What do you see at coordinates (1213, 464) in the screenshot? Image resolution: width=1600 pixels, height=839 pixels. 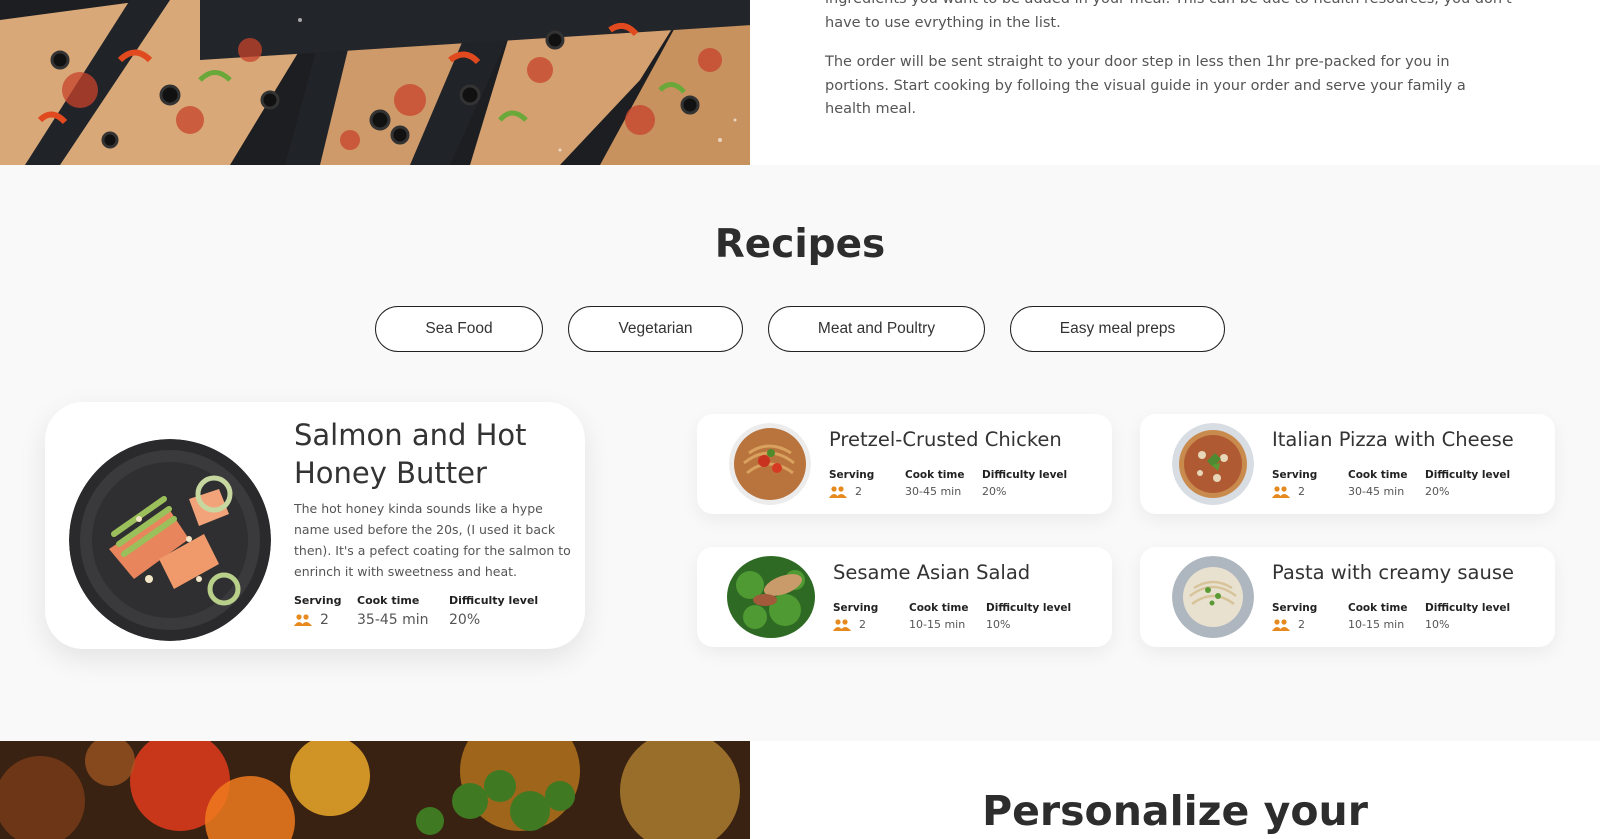 I see `pizza-plate-image` at bounding box center [1213, 464].